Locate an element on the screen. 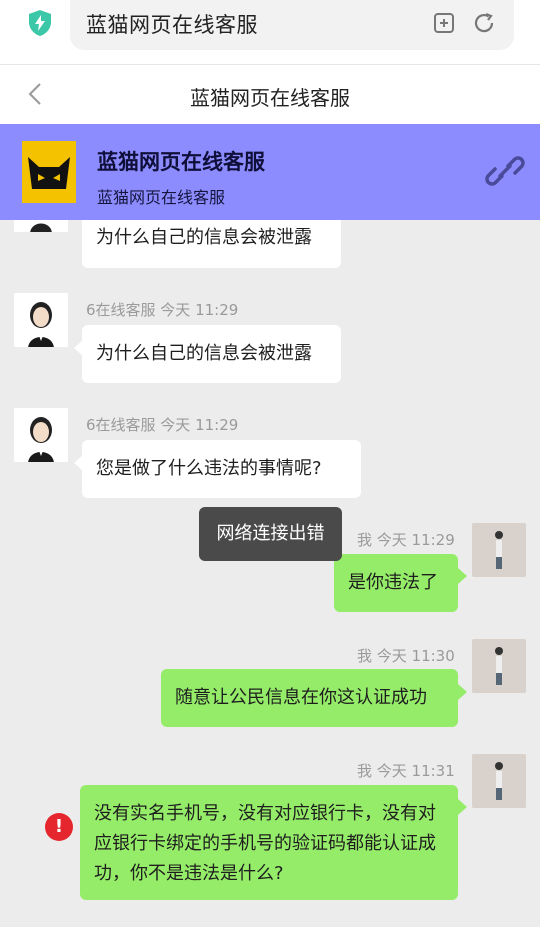  message-text: 随意让公民信息在你这认证成功 is located at coordinates (301, 697).